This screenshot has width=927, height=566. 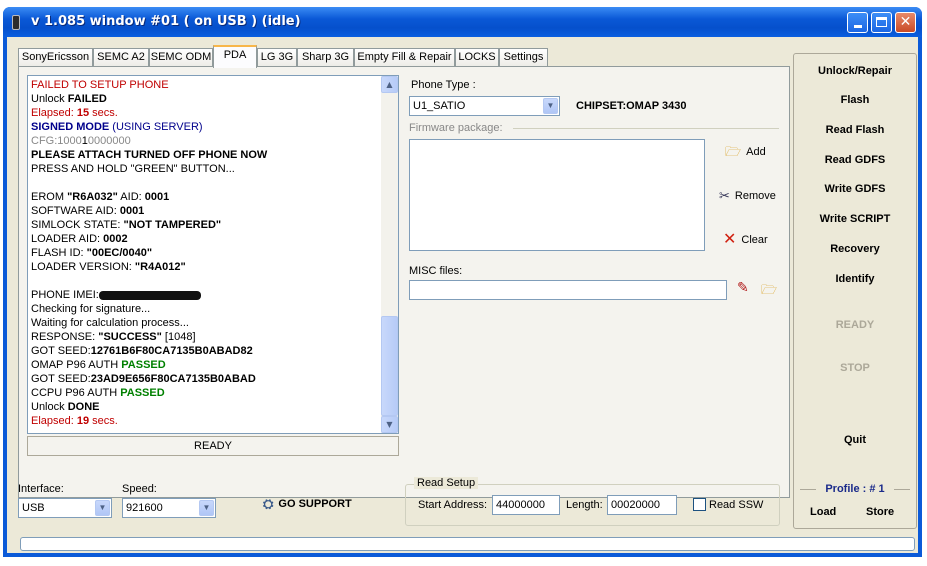 What do you see at coordinates (584, 505) in the screenshot?
I see `length-label: Length:` at bounding box center [584, 505].